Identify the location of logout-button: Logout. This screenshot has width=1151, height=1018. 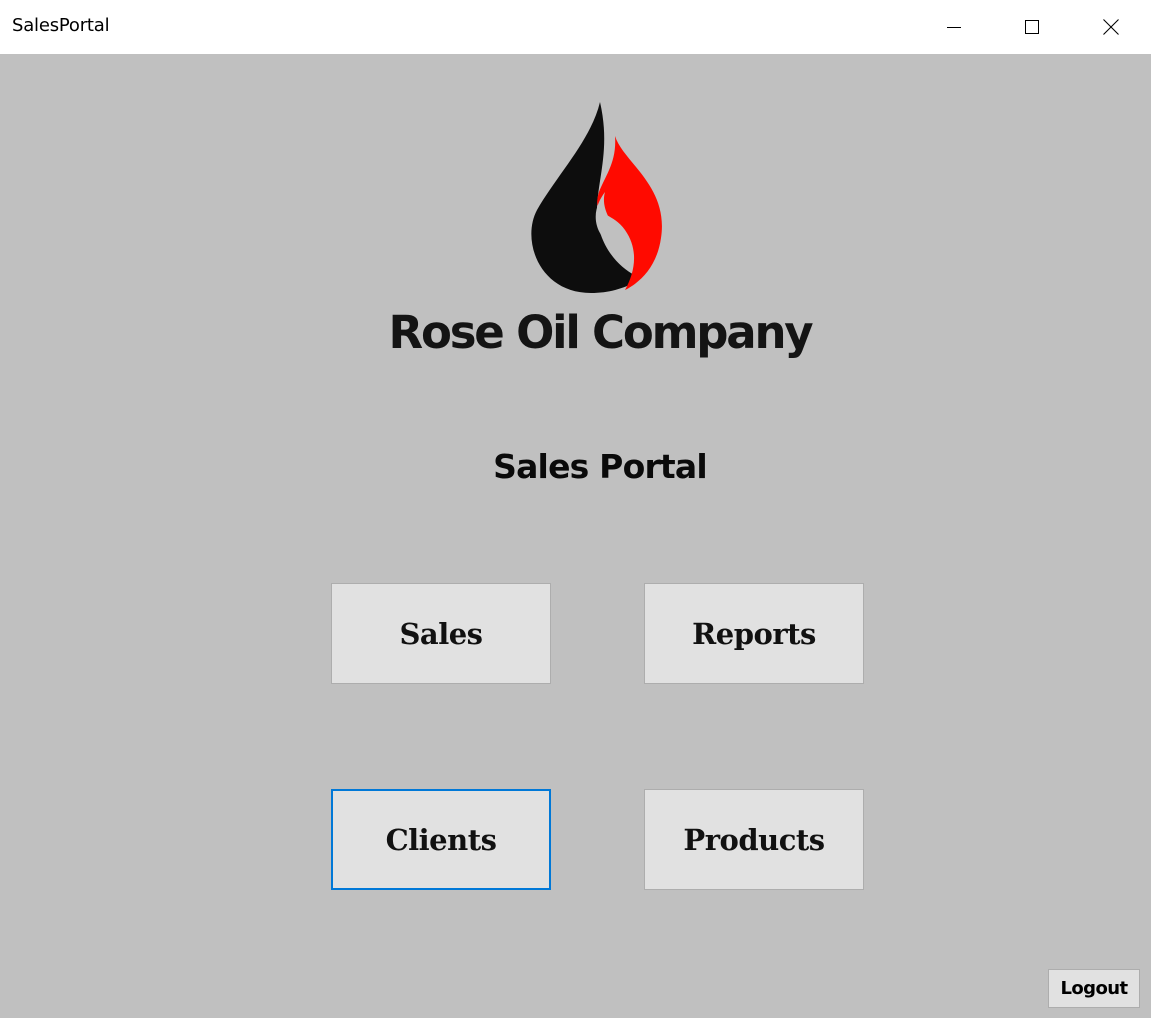
(1094, 988).